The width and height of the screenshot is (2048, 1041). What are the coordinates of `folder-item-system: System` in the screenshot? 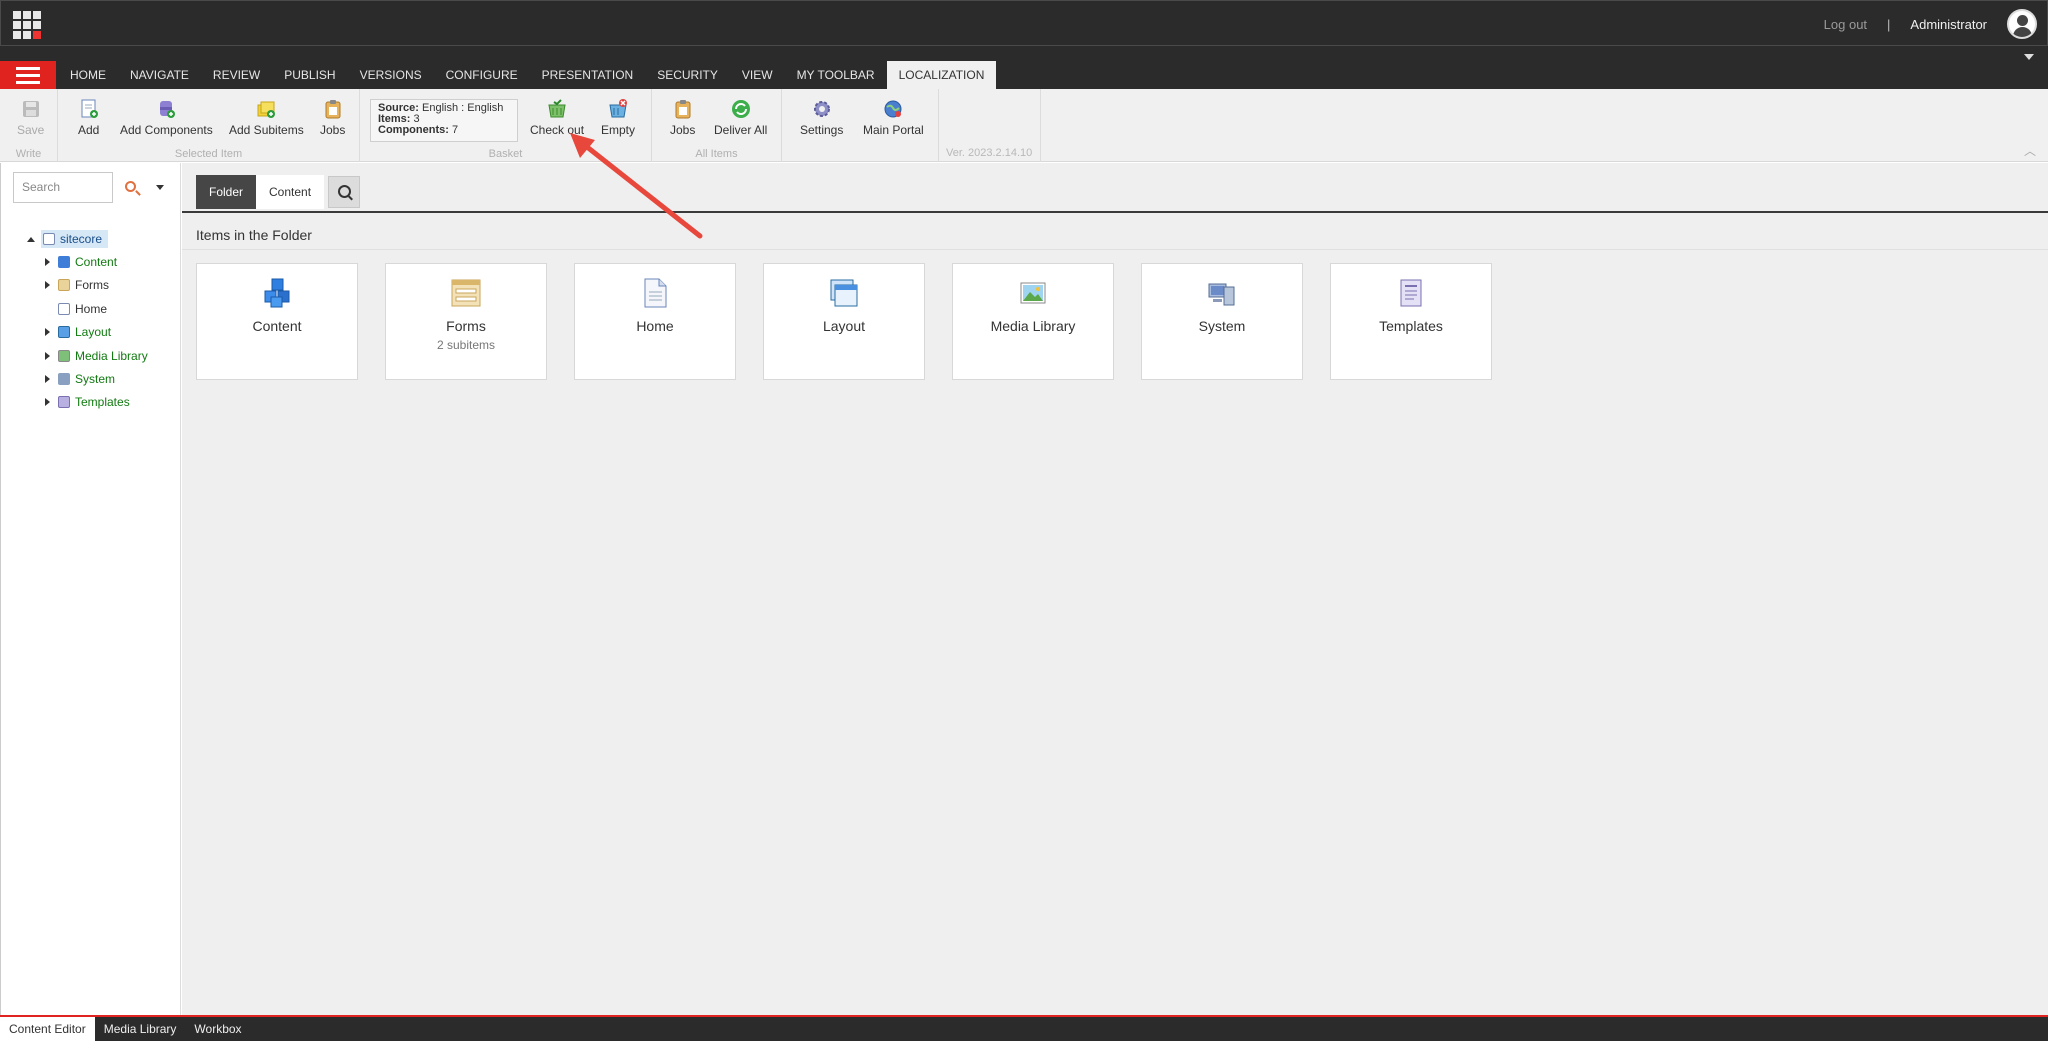 It's located at (1222, 321).